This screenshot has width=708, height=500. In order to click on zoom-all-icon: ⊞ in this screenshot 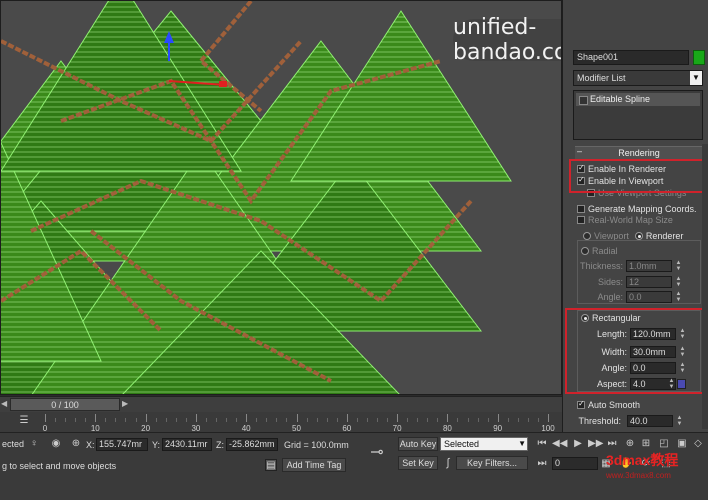, I will do `click(646, 444)`.